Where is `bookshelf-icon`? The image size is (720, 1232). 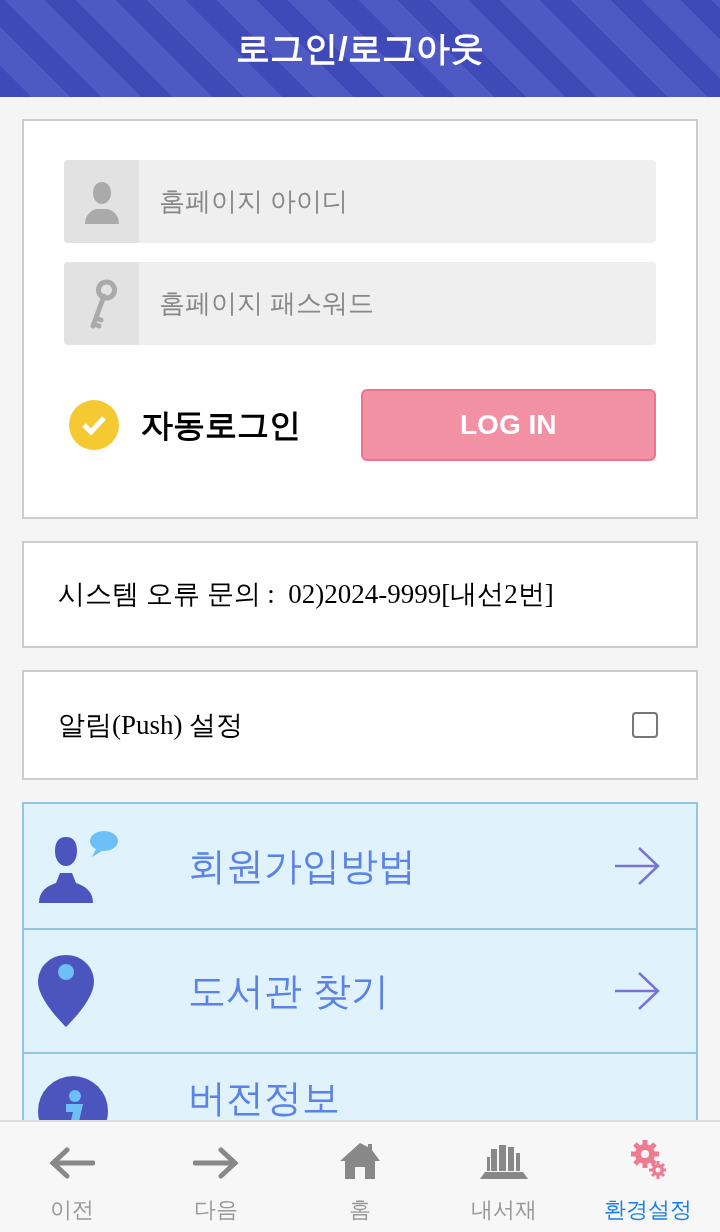 bookshelf-icon is located at coordinates (504, 1161).